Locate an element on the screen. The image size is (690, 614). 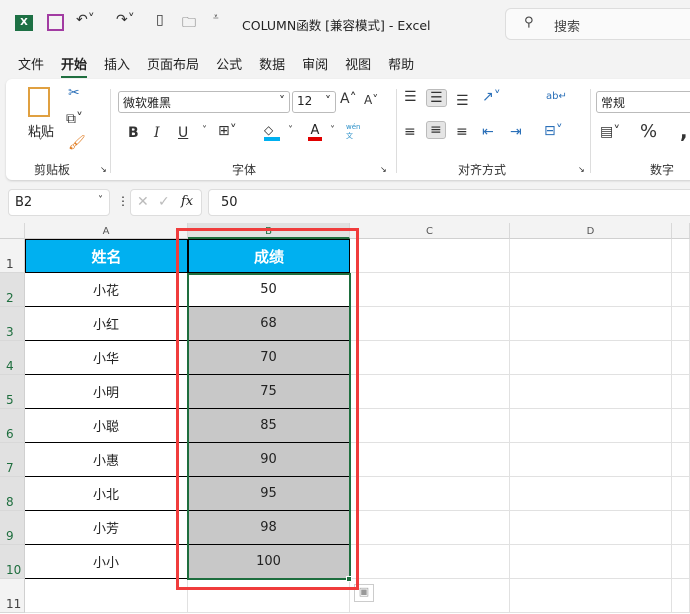
row-header: 8 is located at coordinates (12, 494).